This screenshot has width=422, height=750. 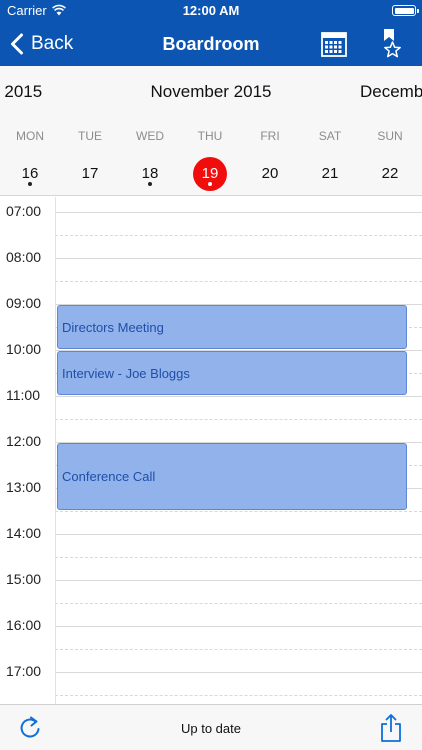 I want to click on weekday-label: SUN, so click(x=390, y=136).